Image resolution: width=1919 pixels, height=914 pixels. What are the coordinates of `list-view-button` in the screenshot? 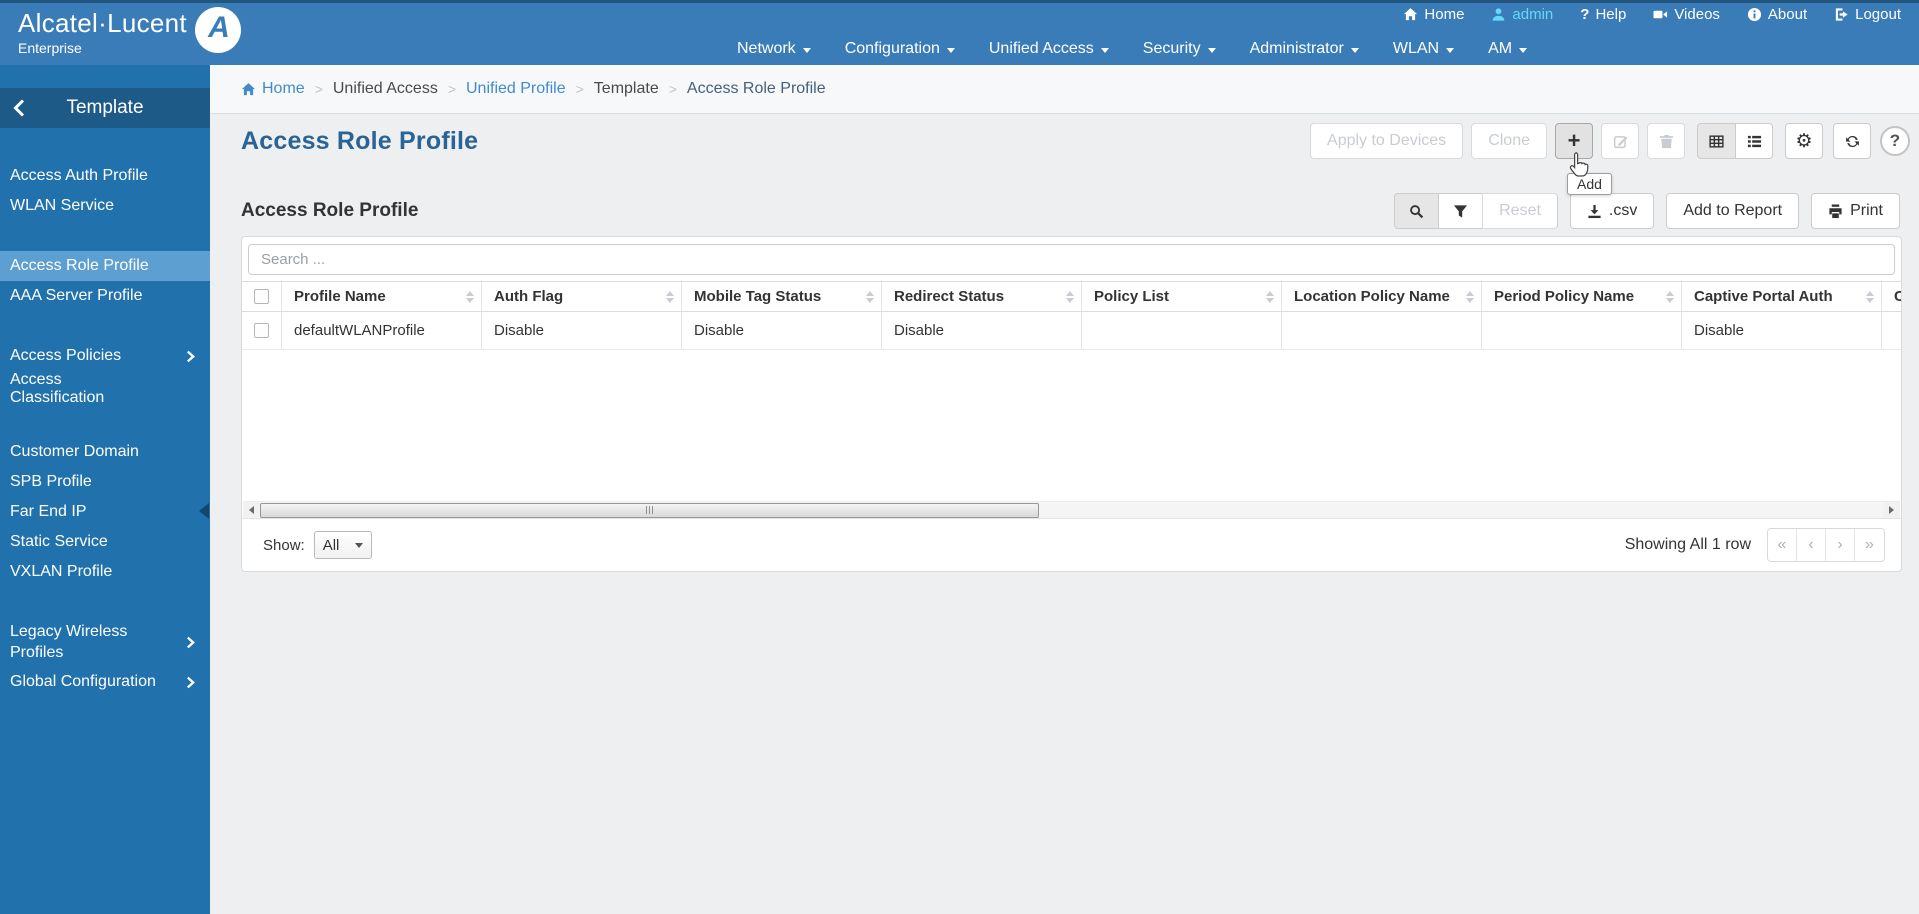 It's located at (1754, 141).